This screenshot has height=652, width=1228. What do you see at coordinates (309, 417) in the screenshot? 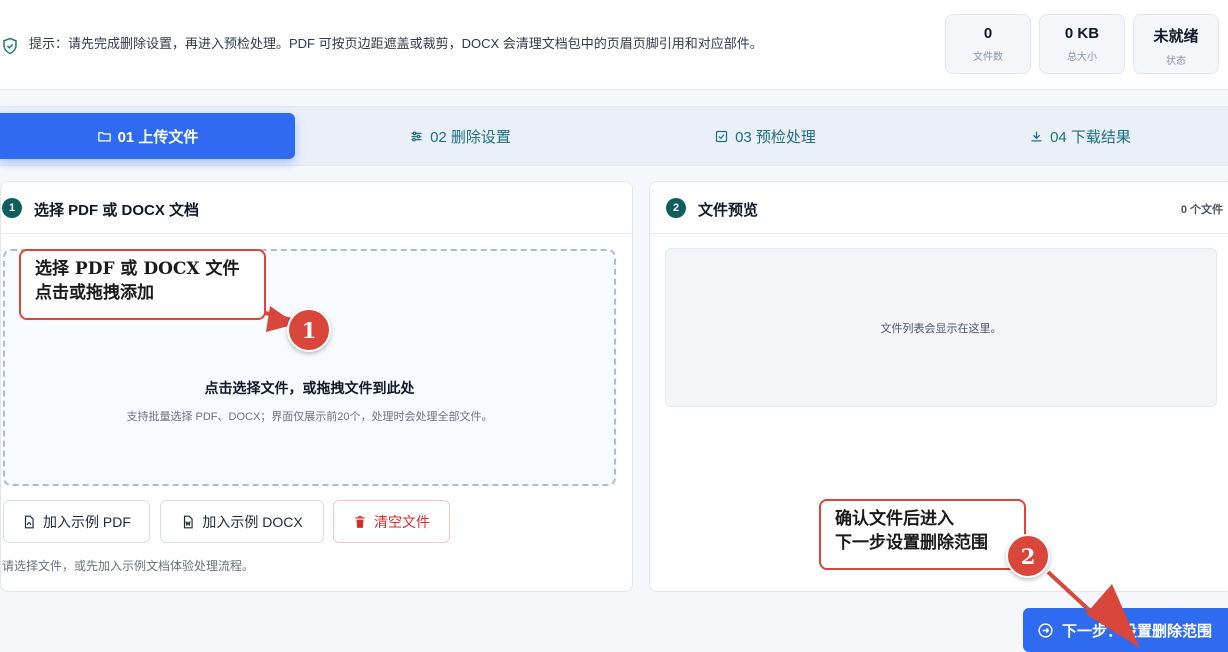
I see `dropzone-subtitle: 支持批量选择 PDF、DOCX；界面仅展示前20个，处理时会处理全部文件。` at bounding box center [309, 417].